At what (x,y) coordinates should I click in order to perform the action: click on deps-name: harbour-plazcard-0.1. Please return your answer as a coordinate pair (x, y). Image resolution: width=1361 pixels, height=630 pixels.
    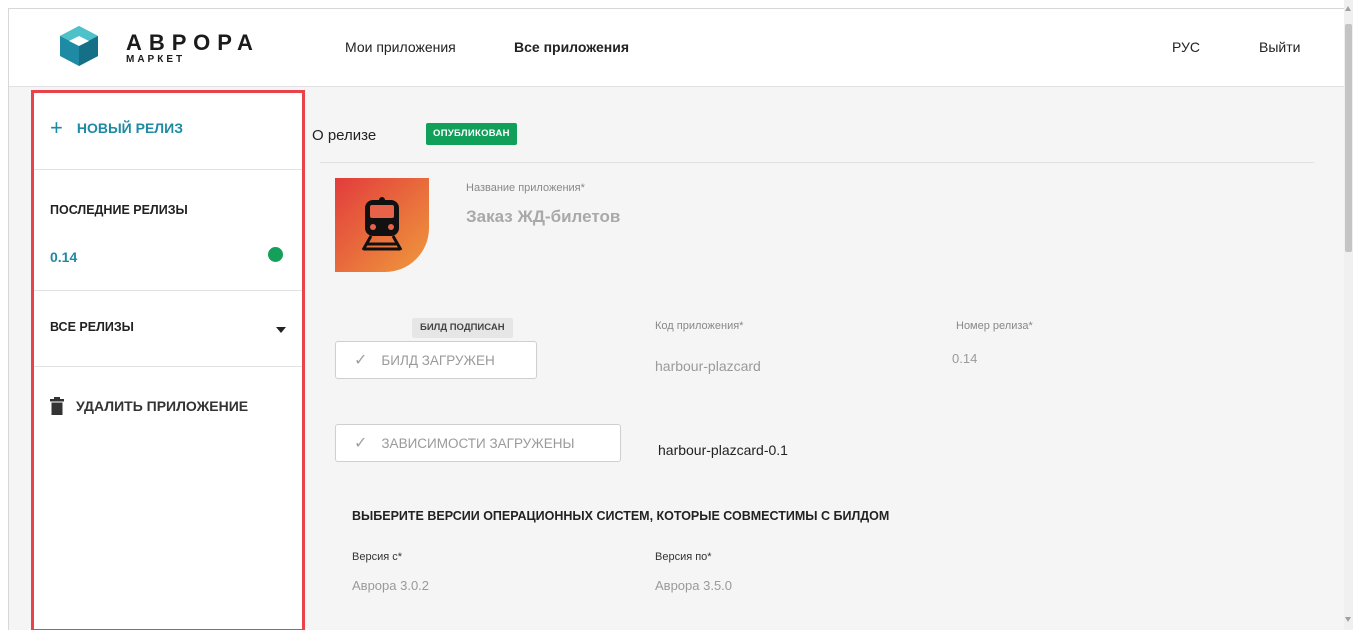
    Looking at the image, I should click on (723, 450).